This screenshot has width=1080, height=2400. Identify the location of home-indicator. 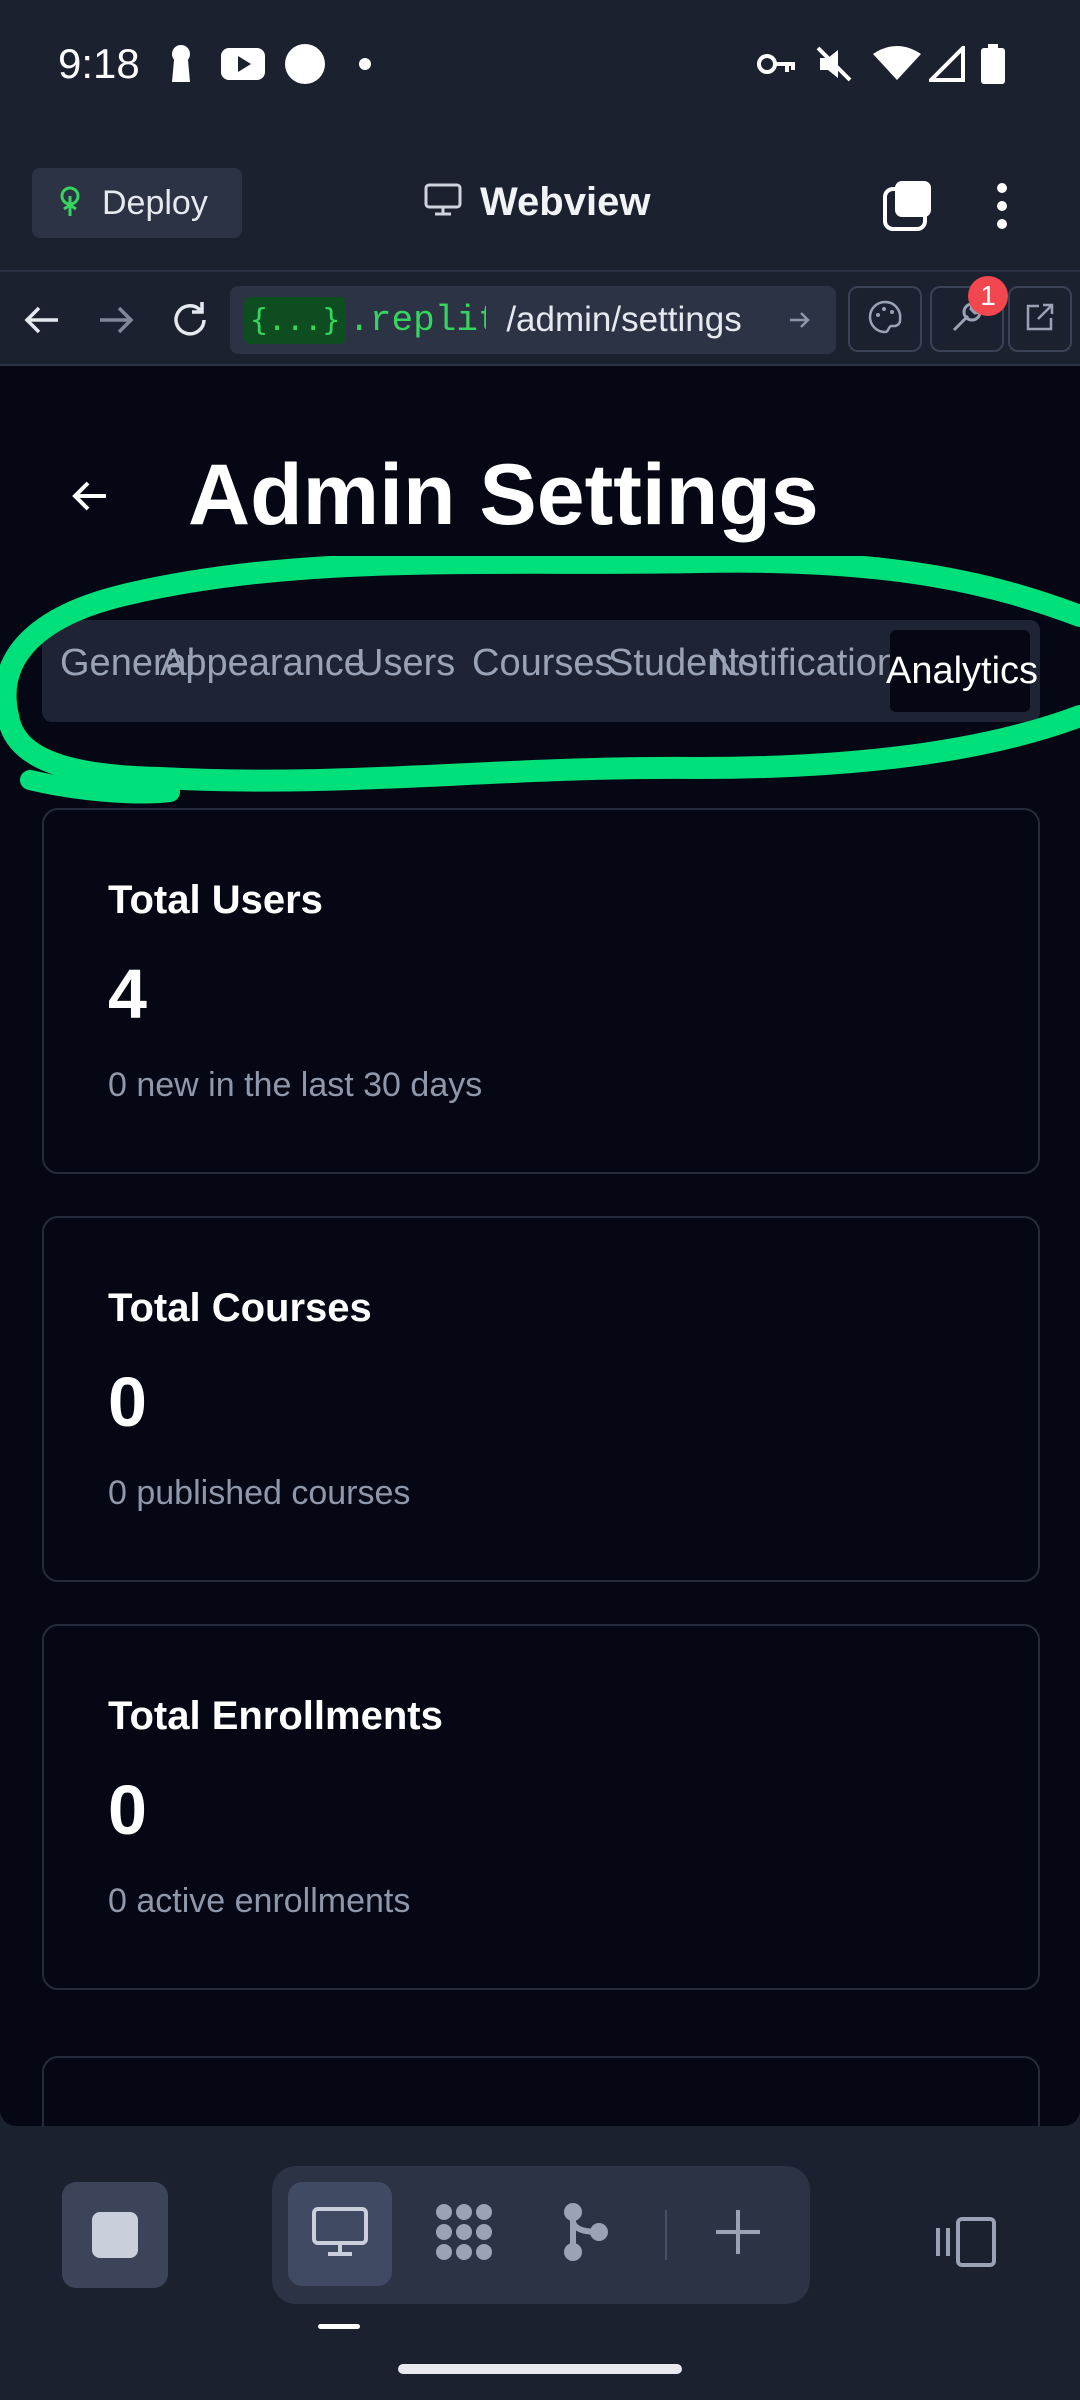
(540, 2369).